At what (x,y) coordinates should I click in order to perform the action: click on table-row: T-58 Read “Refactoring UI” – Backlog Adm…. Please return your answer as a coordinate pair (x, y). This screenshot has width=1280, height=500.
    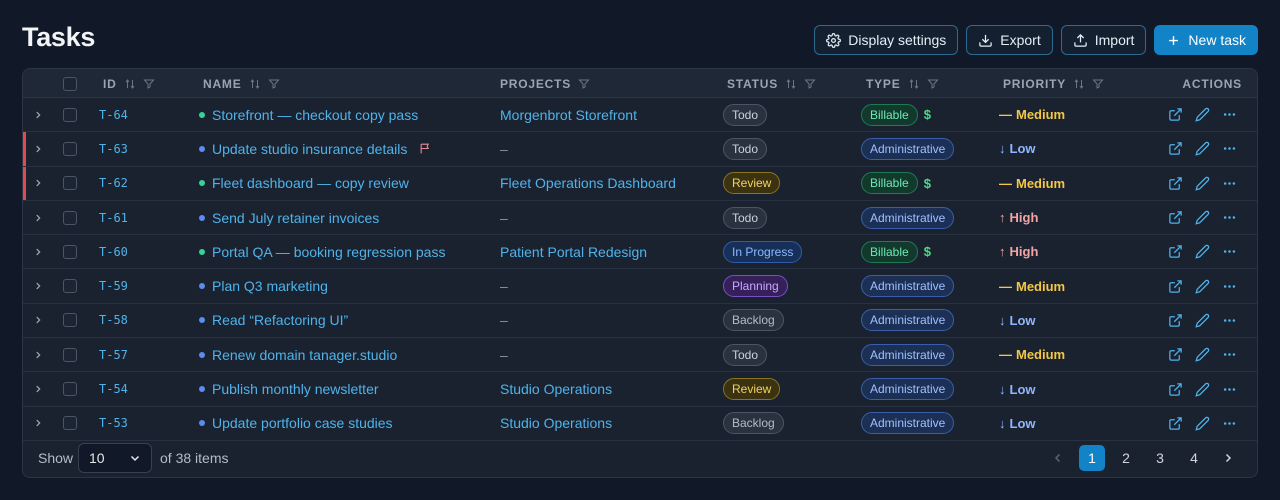
    Looking at the image, I should click on (640, 321).